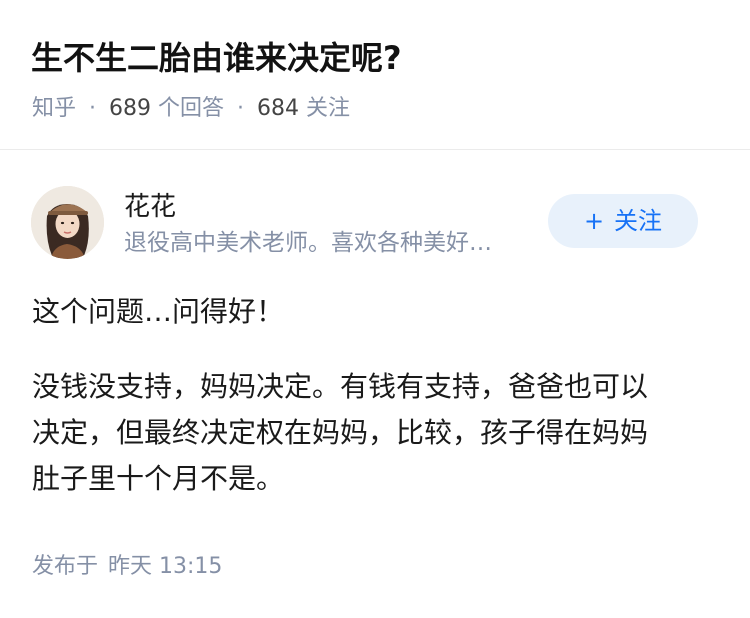 The width and height of the screenshot is (750, 618). What do you see at coordinates (278, 108) in the screenshot?
I see `follower-count: 684` at bounding box center [278, 108].